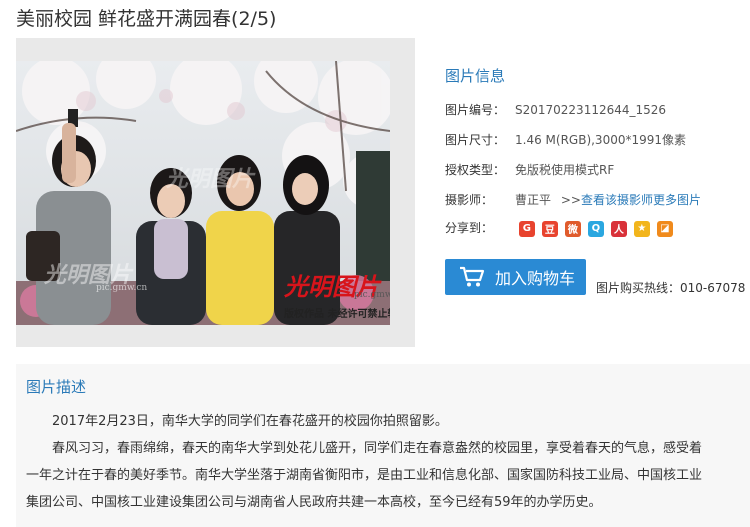  I want to click on add-to-cart-label: 加入购物车, so click(535, 278).